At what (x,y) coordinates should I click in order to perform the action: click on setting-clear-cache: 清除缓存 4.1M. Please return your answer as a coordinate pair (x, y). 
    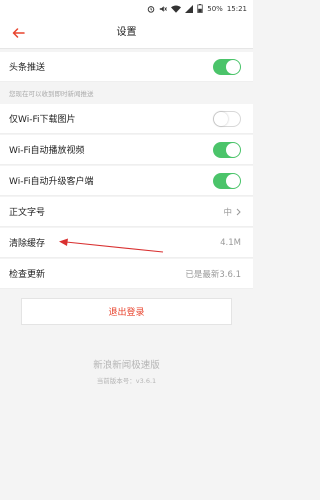
    Looking at the image, I should click on (126, 243).